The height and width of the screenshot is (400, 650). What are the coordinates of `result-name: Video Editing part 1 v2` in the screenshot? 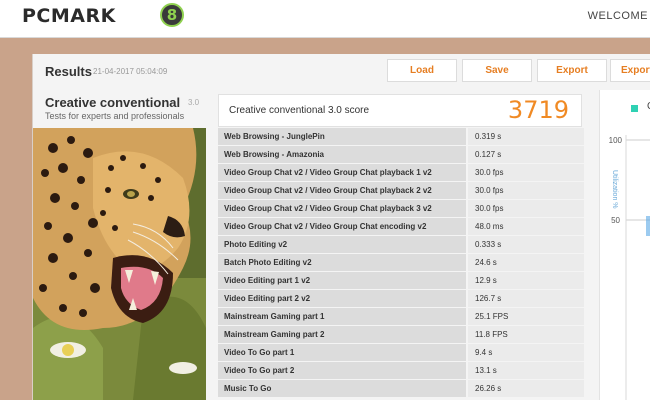 It's located at (342, 280).